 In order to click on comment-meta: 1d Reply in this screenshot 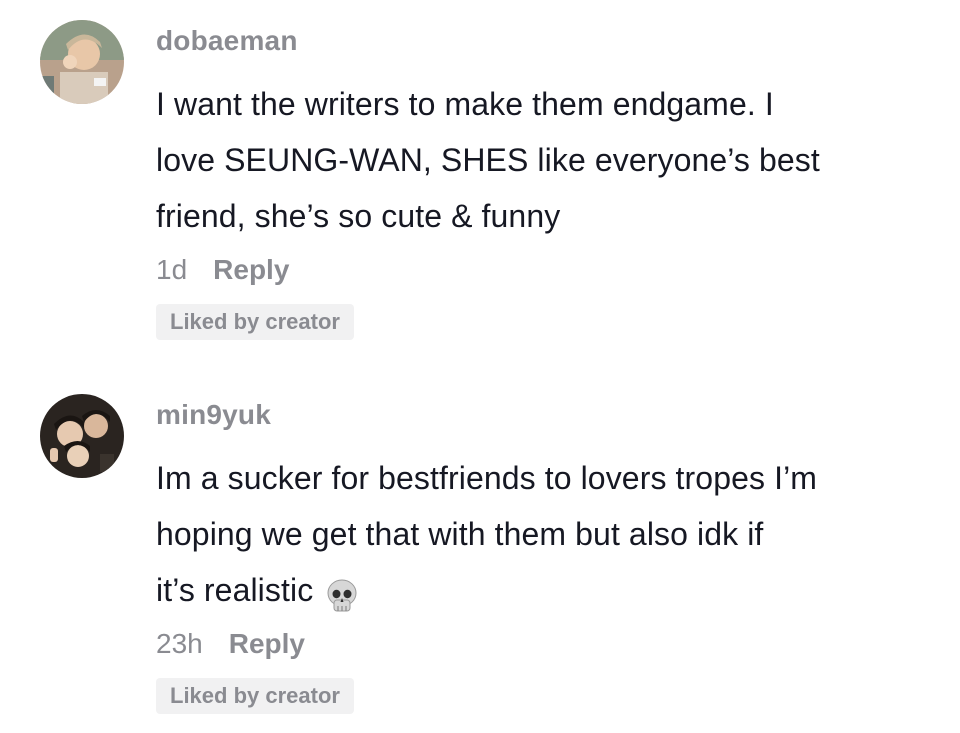, I will do `click(548, 270)`.